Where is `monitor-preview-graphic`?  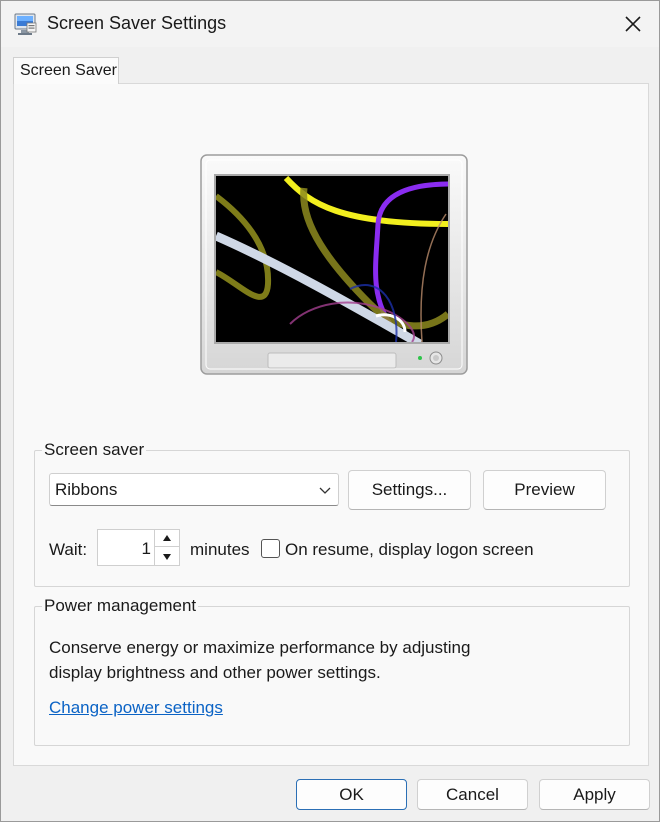
monitor-preview-graphic is located at coordinates (334, 264).